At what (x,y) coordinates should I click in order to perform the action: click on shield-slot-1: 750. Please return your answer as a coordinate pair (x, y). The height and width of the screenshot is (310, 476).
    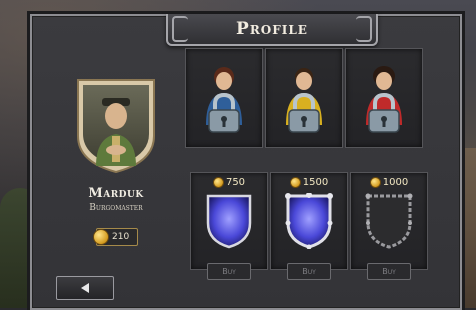
    Looking at the image, I should click on (229, 221).